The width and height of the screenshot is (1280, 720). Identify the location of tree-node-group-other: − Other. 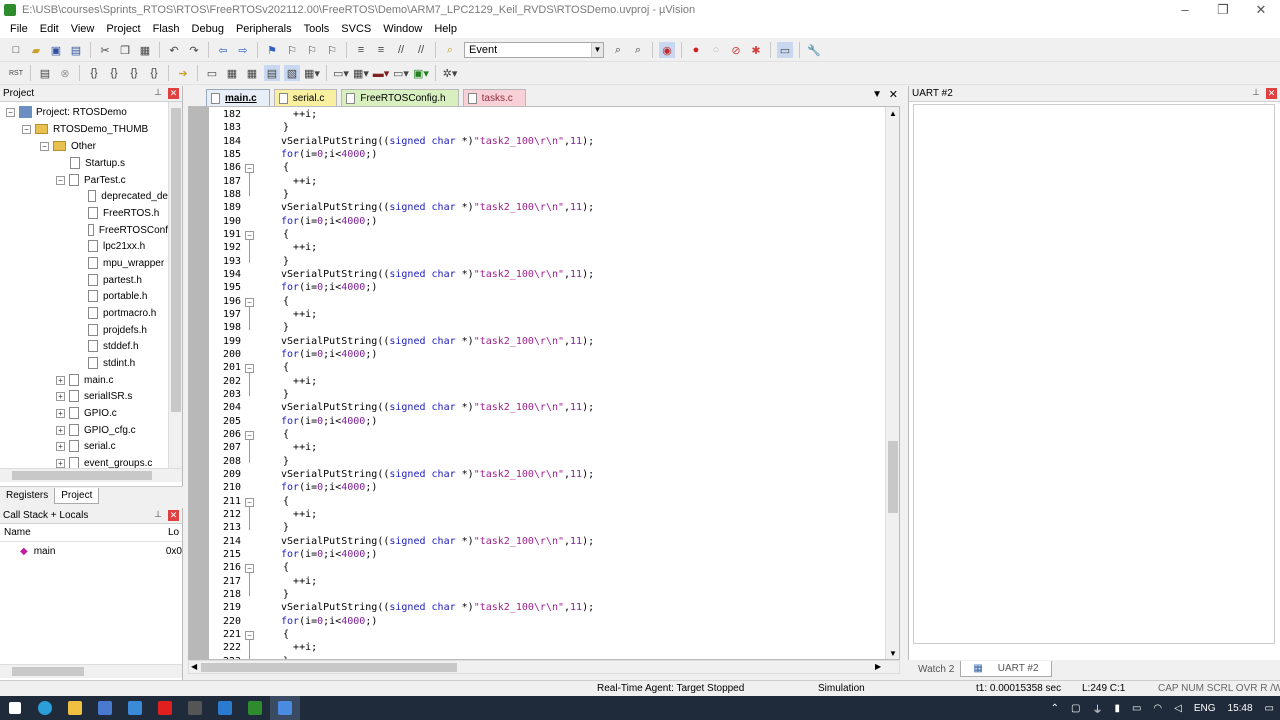
(68, 146).